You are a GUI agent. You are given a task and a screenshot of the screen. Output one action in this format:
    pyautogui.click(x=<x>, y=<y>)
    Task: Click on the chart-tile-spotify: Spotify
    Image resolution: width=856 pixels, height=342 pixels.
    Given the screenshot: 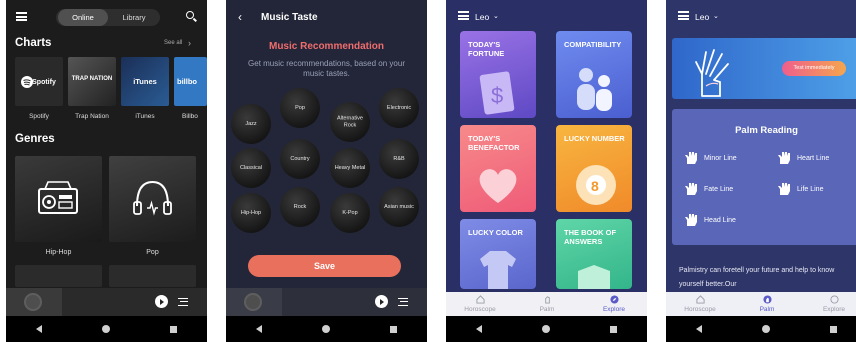 What is the action you would take?
    pyautogui.click(x=39, y=81)
    